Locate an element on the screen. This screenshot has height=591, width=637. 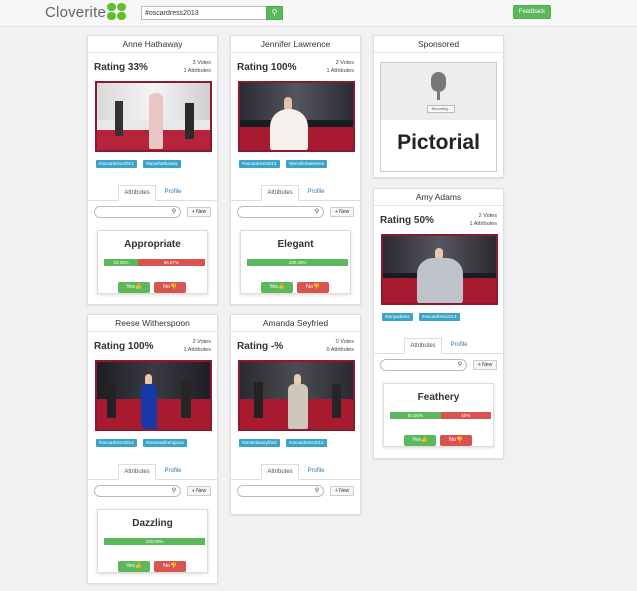
votes-text: 3 Votes is located at coordinates (201, 63).